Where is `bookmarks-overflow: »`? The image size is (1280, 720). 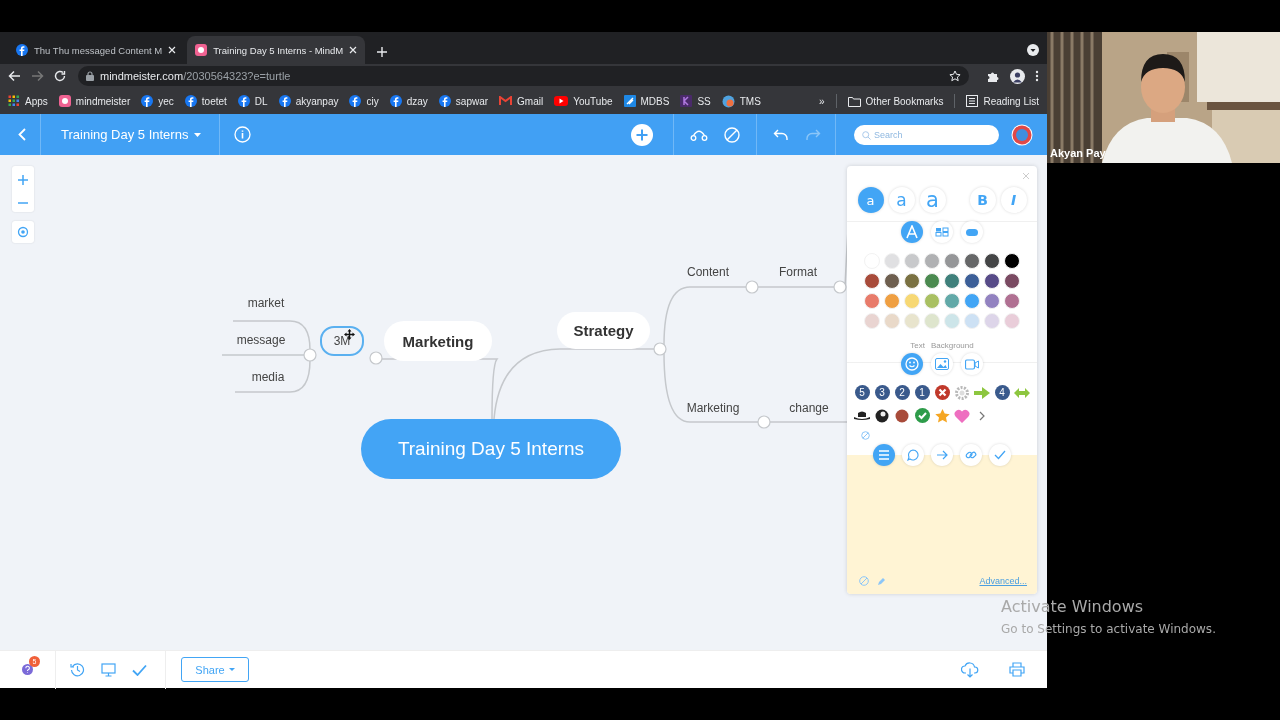
bookmarks-overflow: » is located at coordinates (822, 101).